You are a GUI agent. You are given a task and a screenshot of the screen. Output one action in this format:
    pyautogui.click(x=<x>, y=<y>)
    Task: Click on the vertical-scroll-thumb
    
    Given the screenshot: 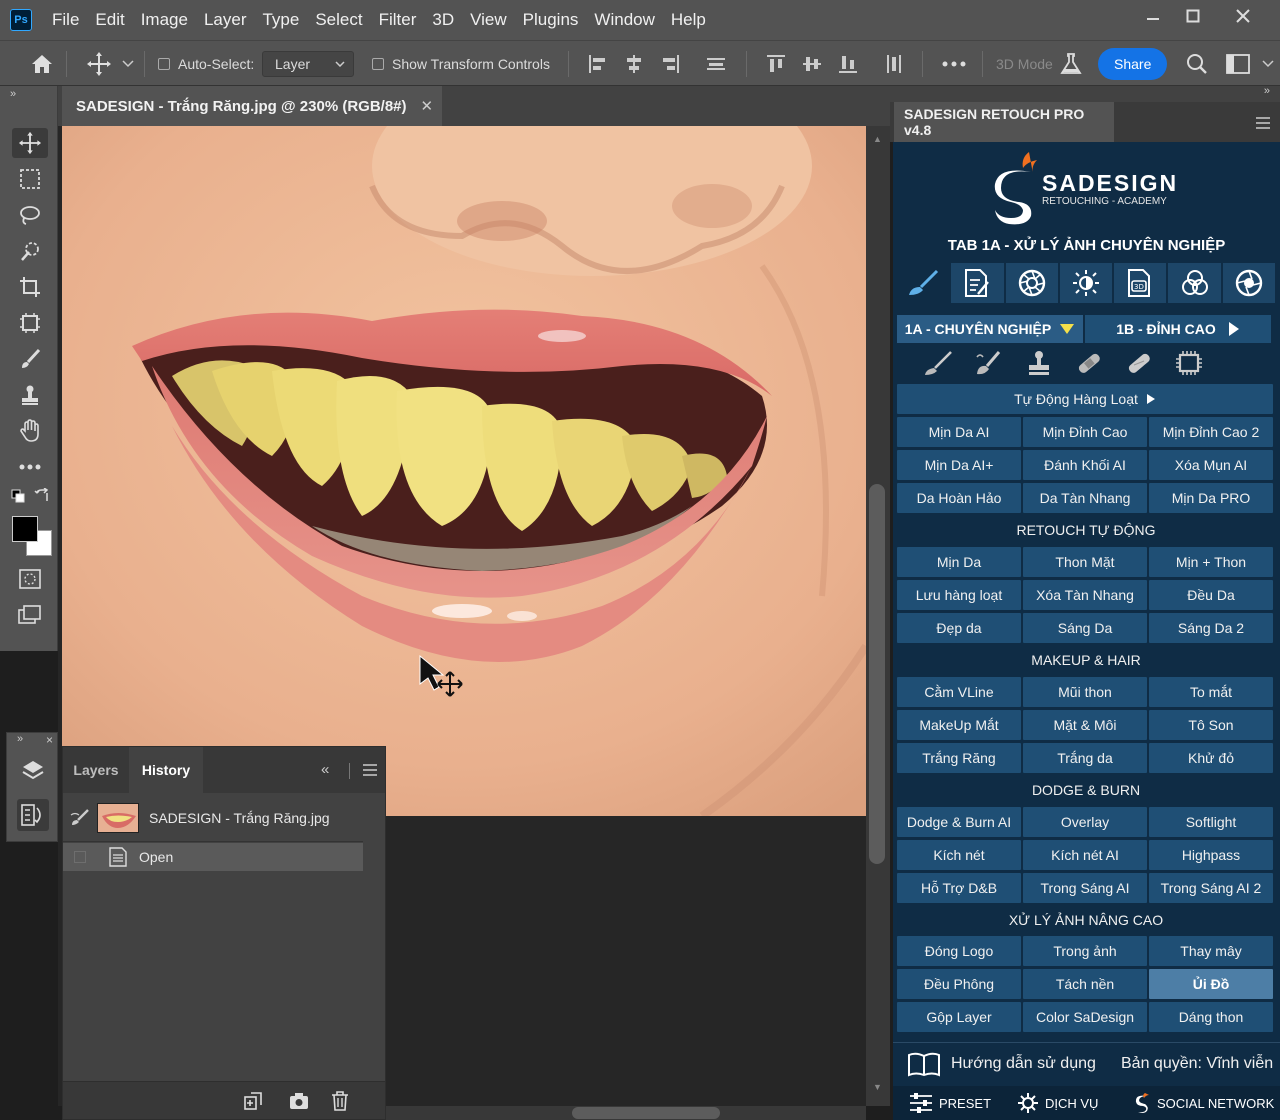 What is the action you would take?
    pyautogui.click(x=877, y=674)
    